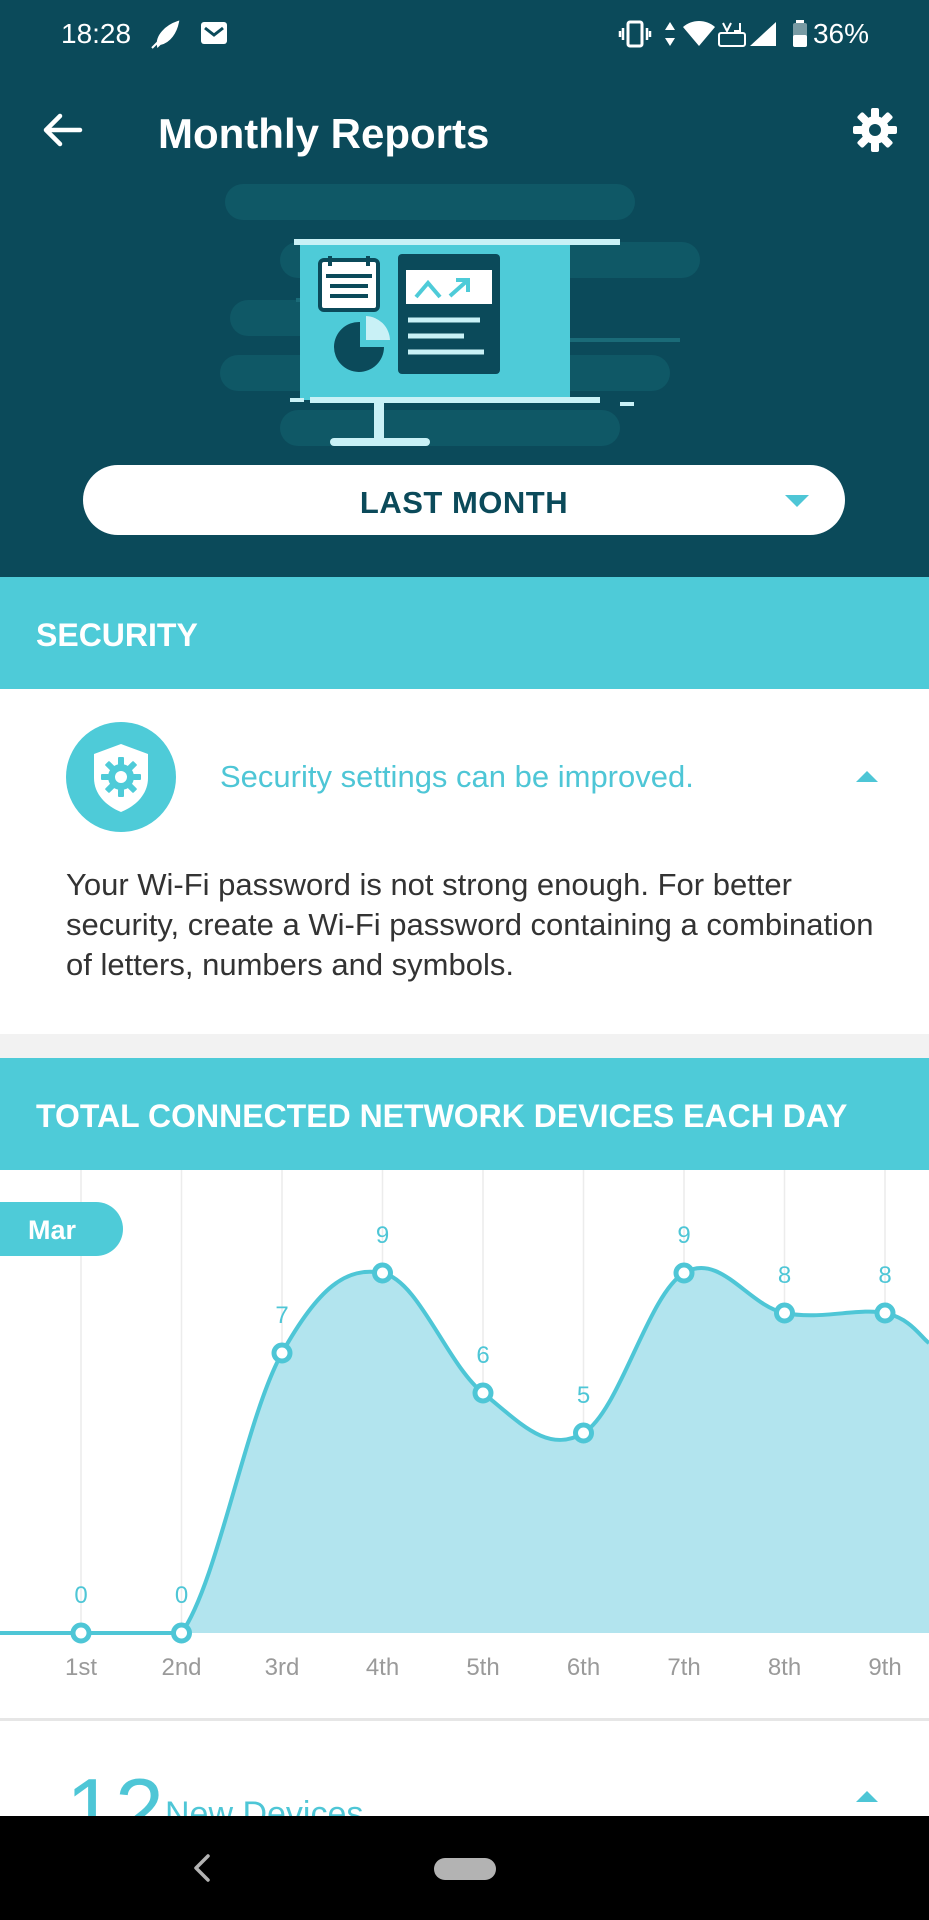 The width and height of the screenshot is (929, 1920). What do you see at coordinates (732, 34) in the screenshot?
I see `volte-icon` at bounding box center [732, 34].